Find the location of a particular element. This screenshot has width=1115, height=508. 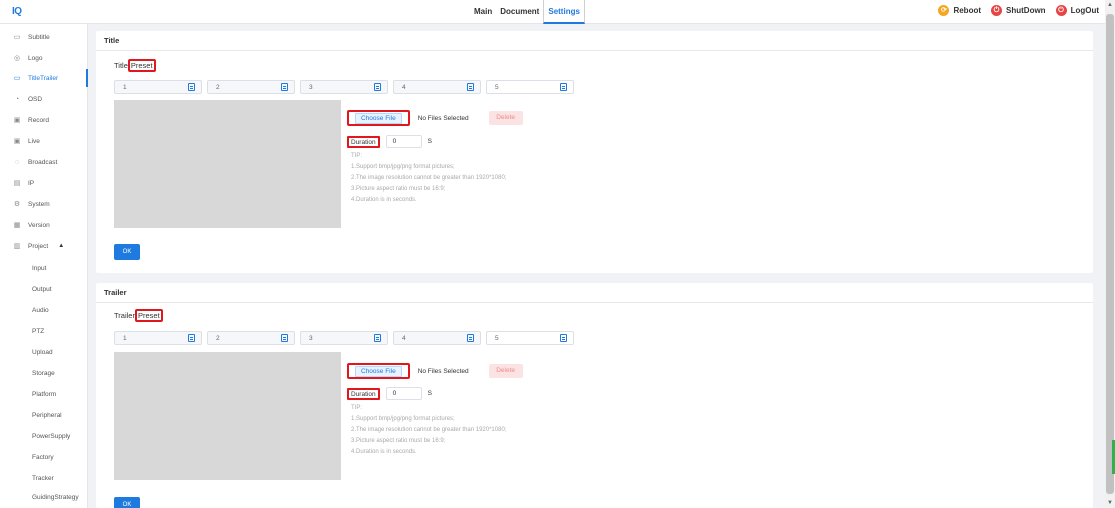

title-preset-label: Preset is located at coordinates (141, 65).